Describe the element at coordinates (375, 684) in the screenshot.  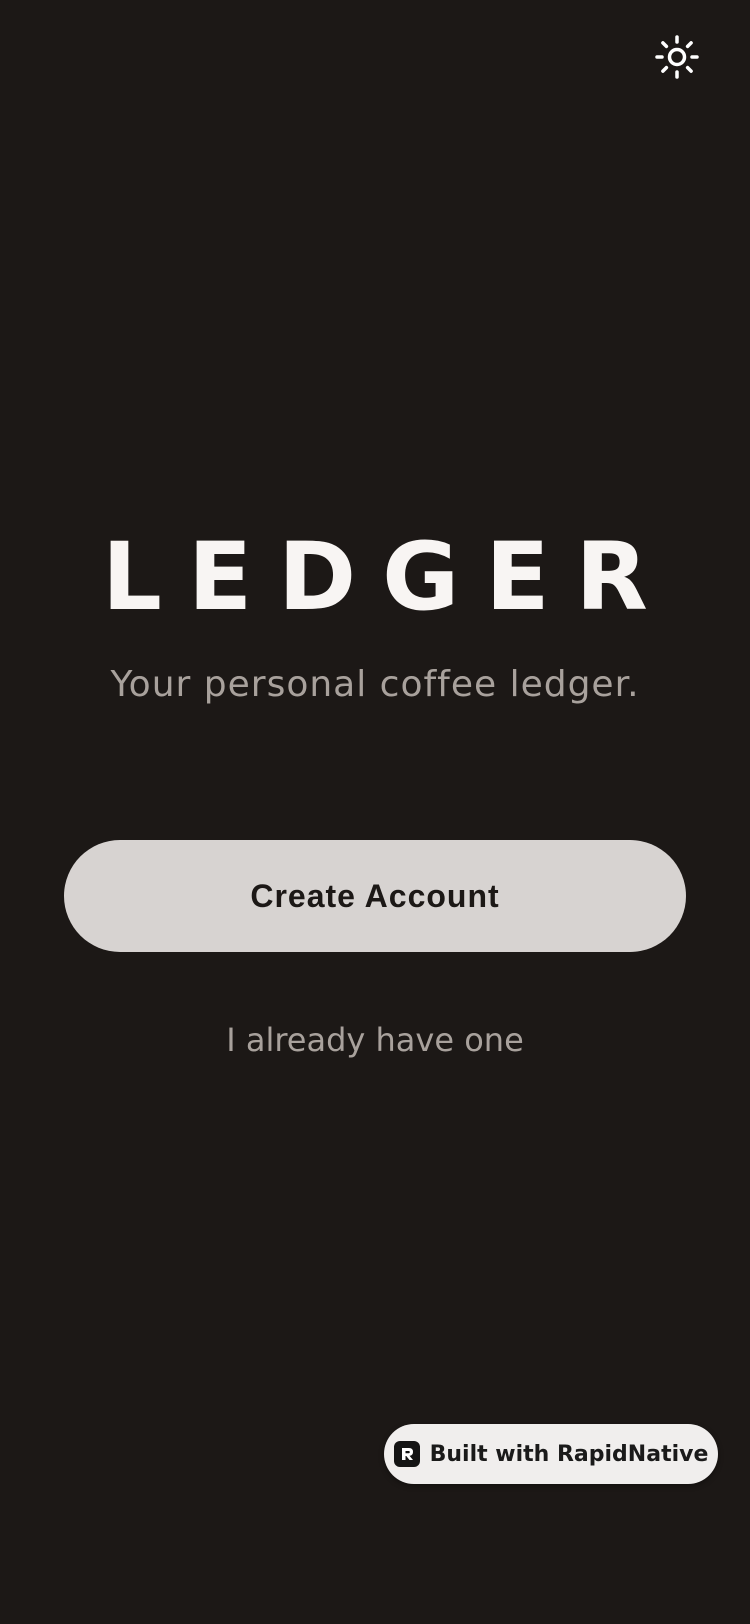
I see `app-tagline: Your personal coffee ledger.` at that location.